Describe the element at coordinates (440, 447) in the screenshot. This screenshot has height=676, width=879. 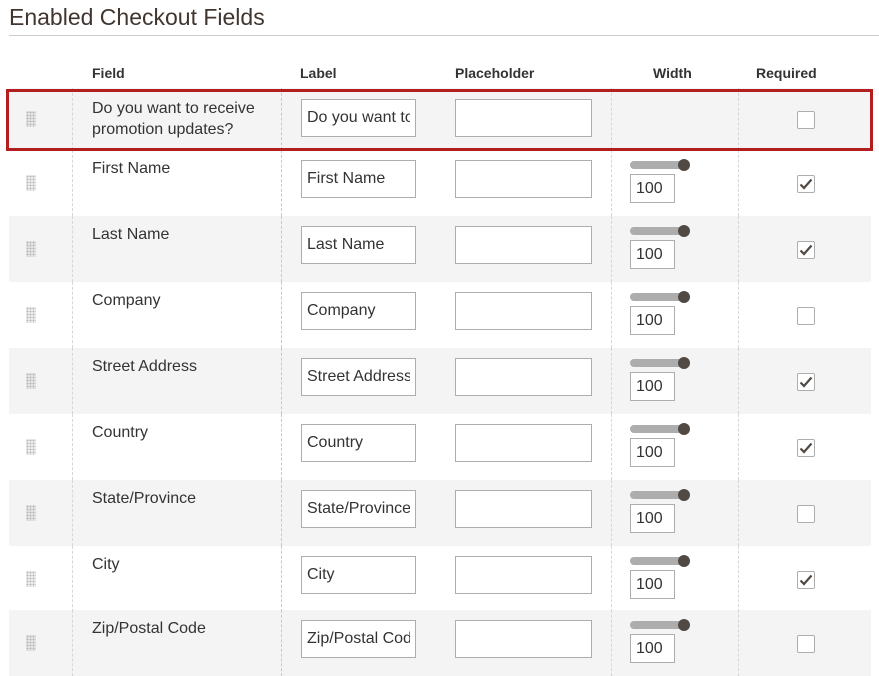
I see `table-row: Country` at that location.